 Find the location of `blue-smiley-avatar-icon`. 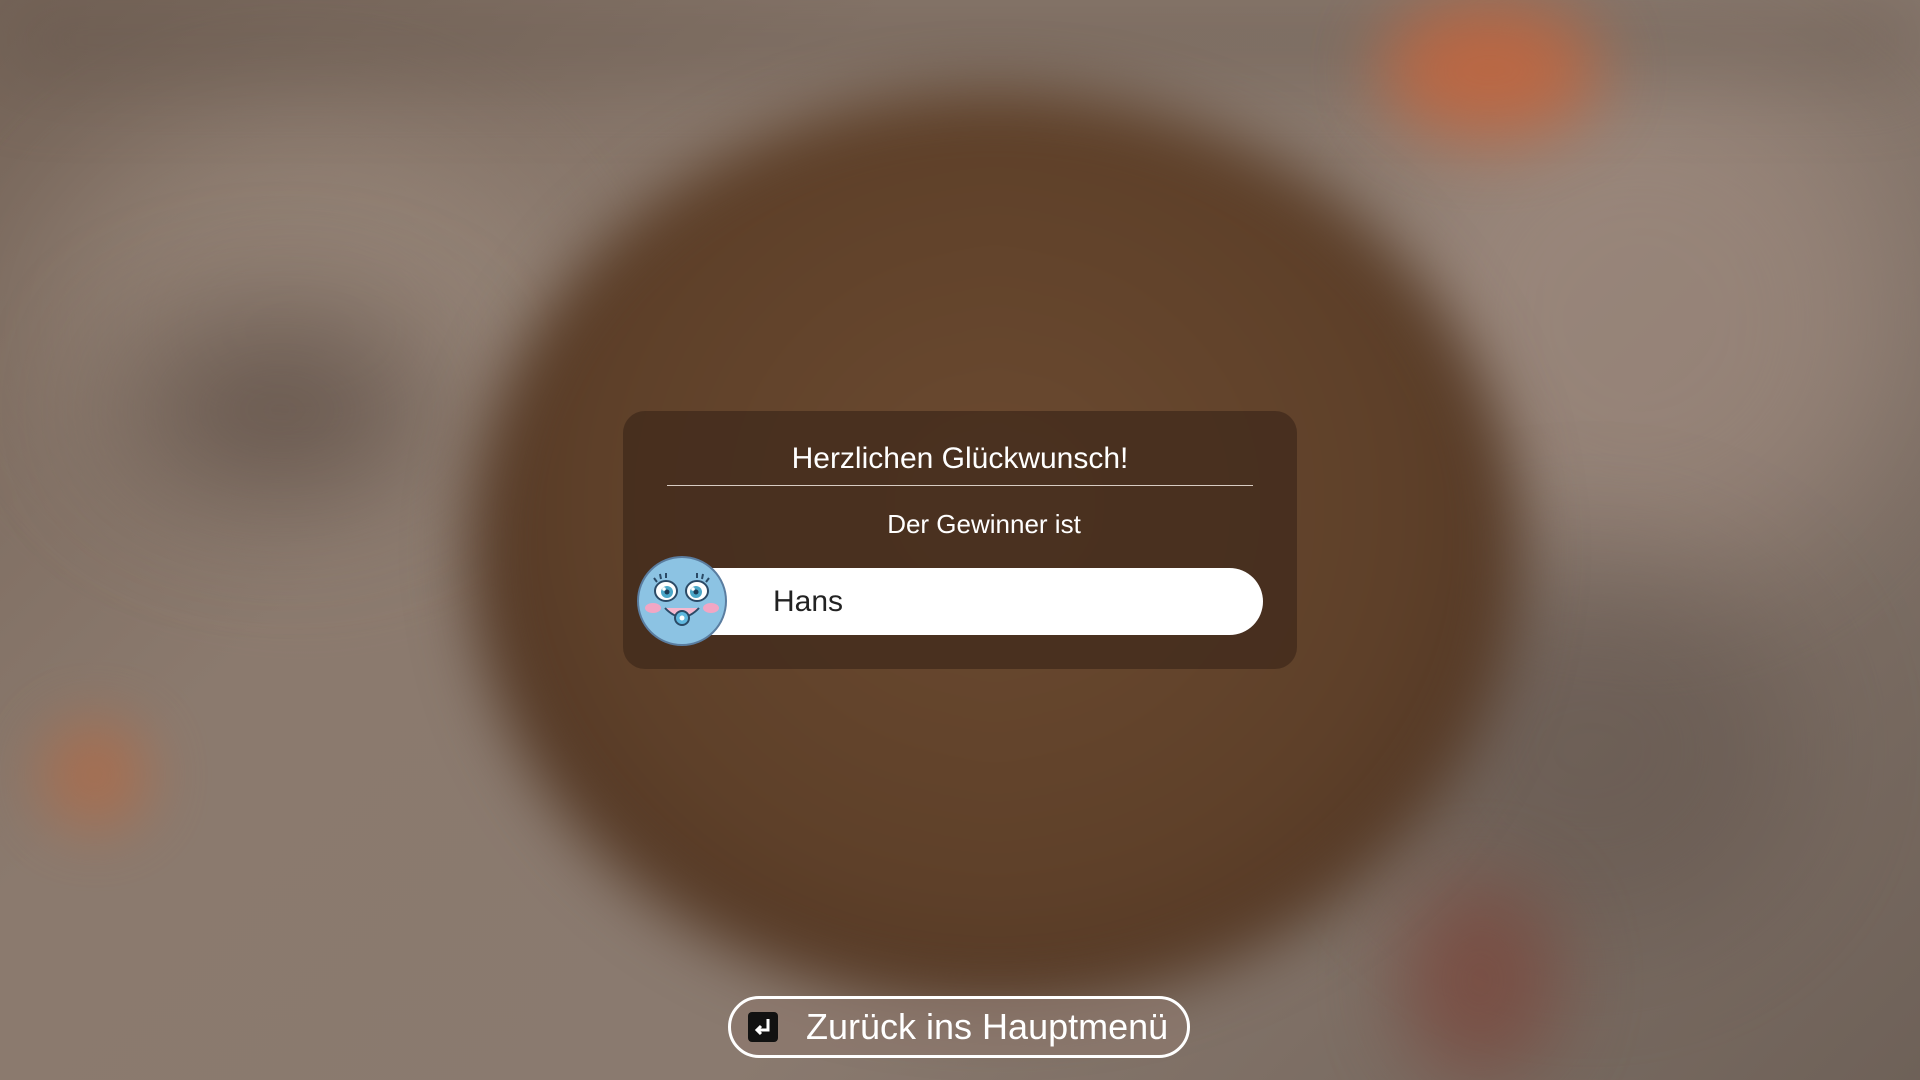

blue-smiley-avatar-icon is located at coordinates (682, 601).